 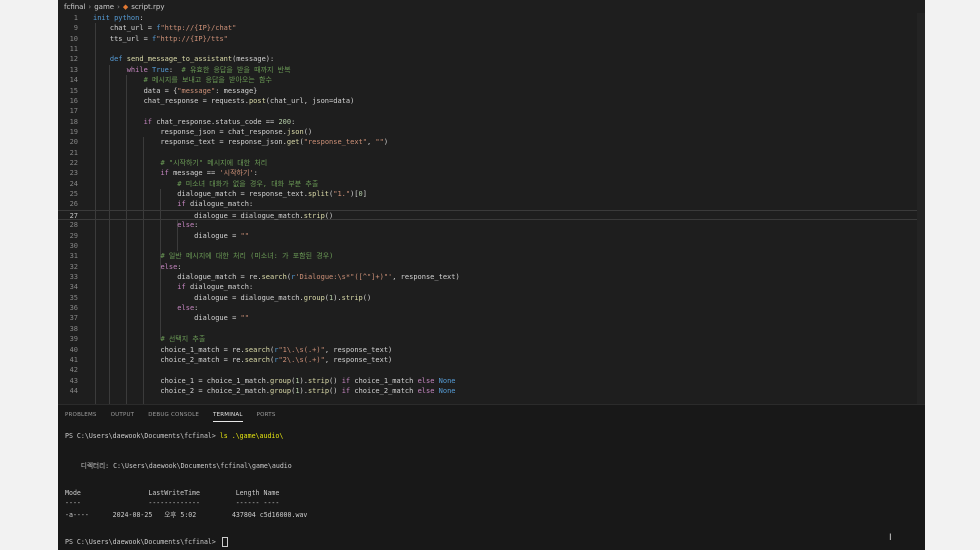 I want to click on line-number: 25, so click(x=73, y=194).